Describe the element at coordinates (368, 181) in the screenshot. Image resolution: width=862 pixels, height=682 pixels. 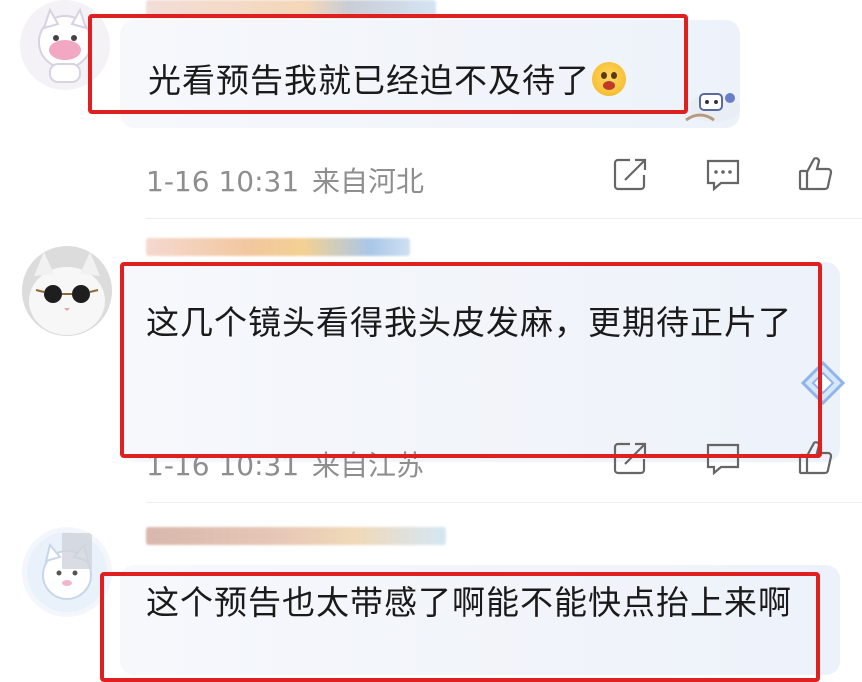
I see `comment-location: 来自河北` at that location.